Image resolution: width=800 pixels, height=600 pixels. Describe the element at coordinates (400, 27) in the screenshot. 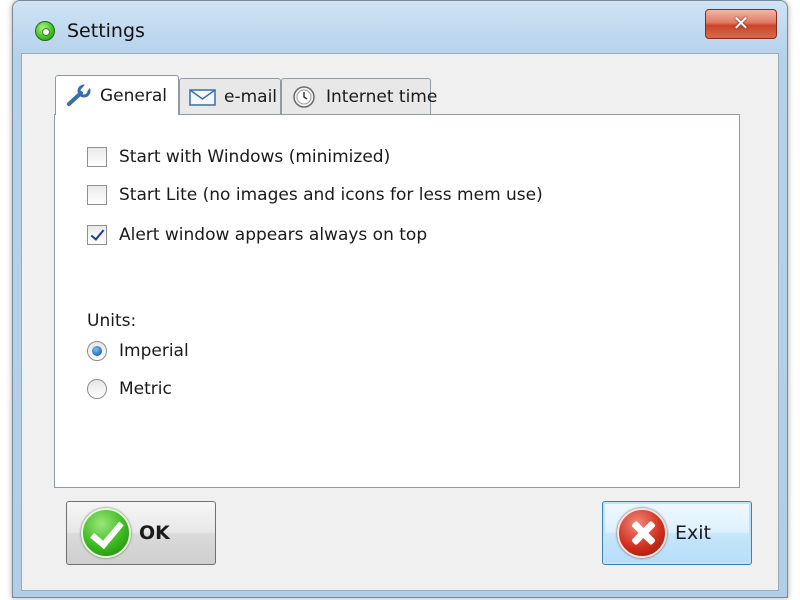

I see `title-bar: Settings ✕` at that location.